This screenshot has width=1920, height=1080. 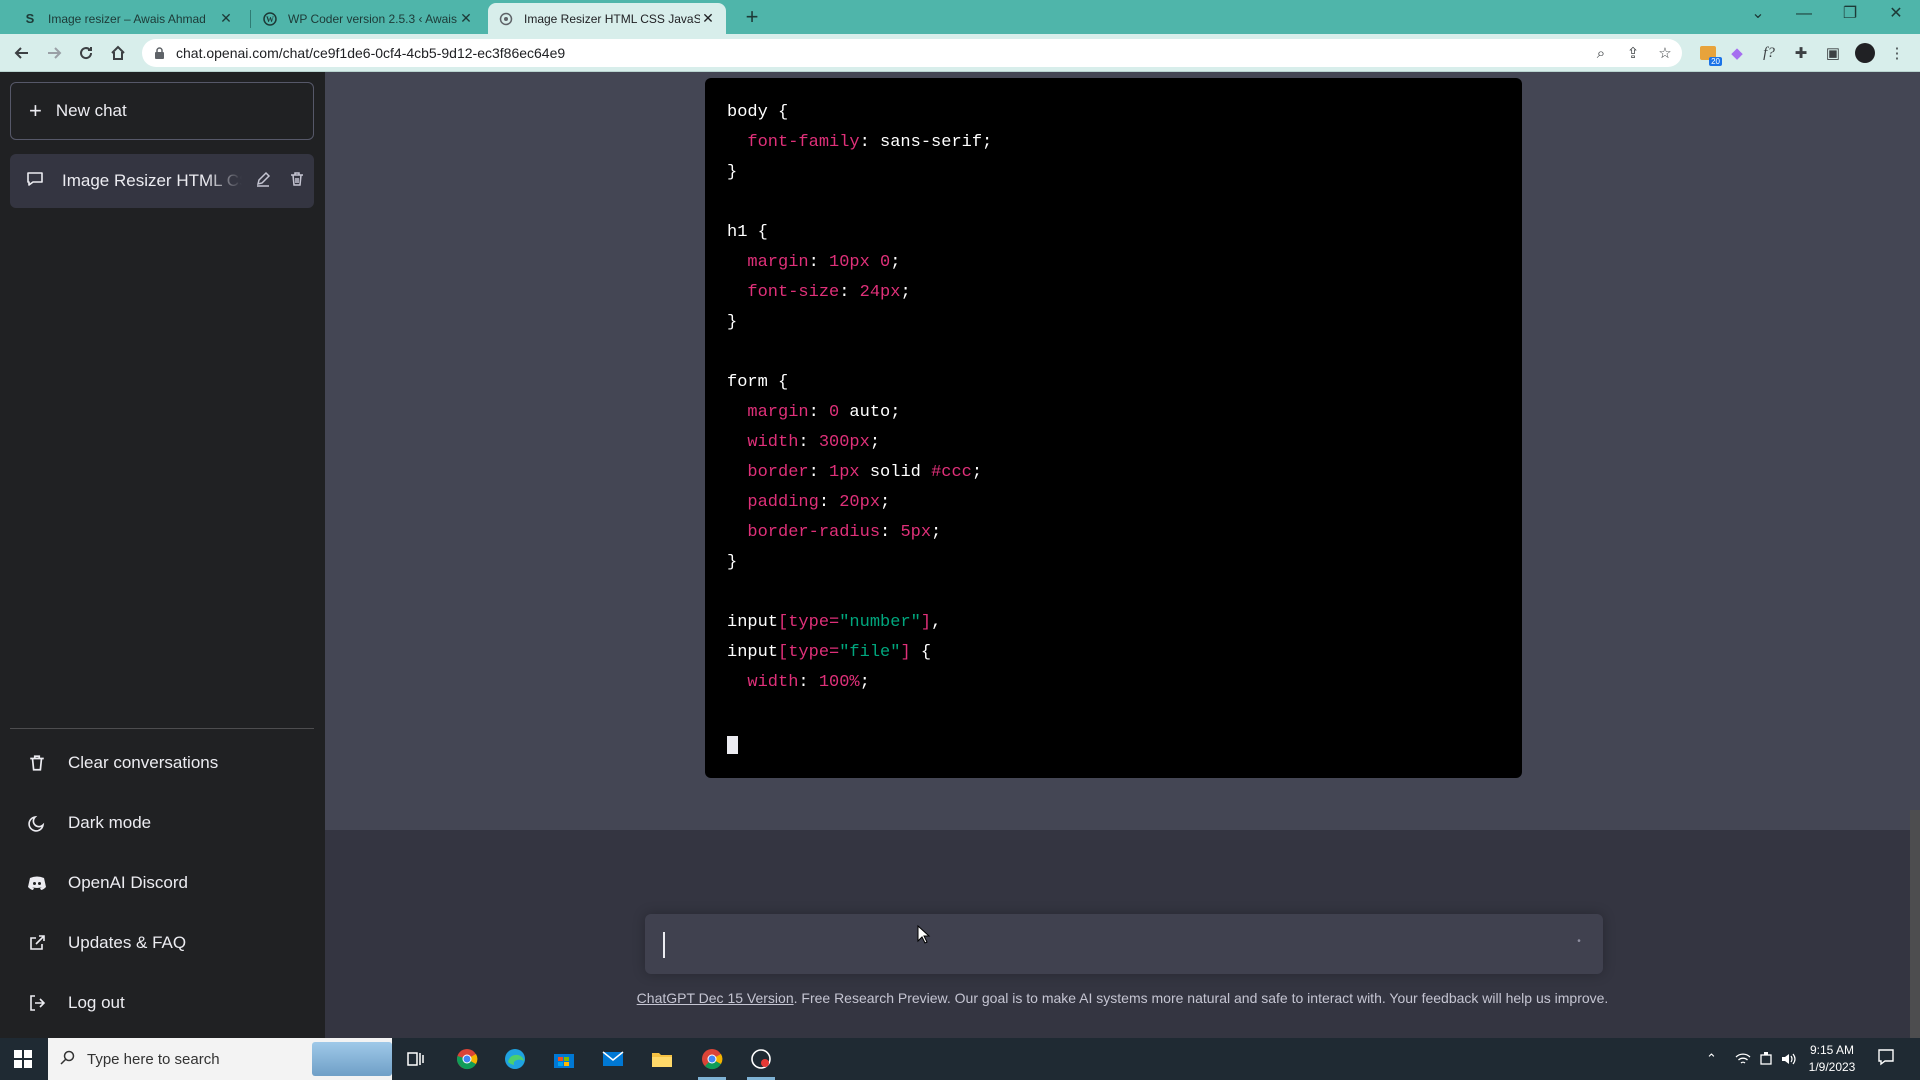 I want to click on restore-icon: ❐, so click(x=1850, y=15).